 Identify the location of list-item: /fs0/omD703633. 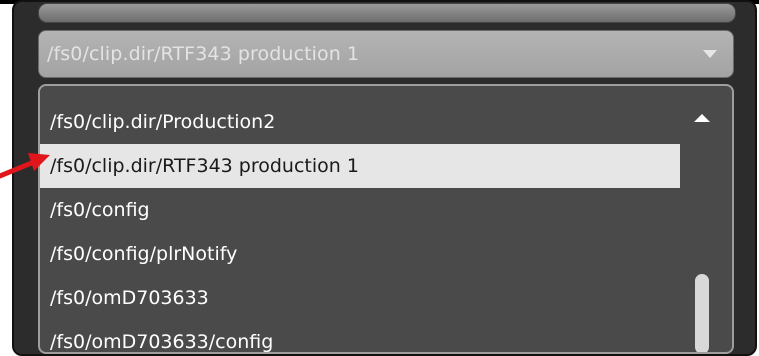
(360, 298).